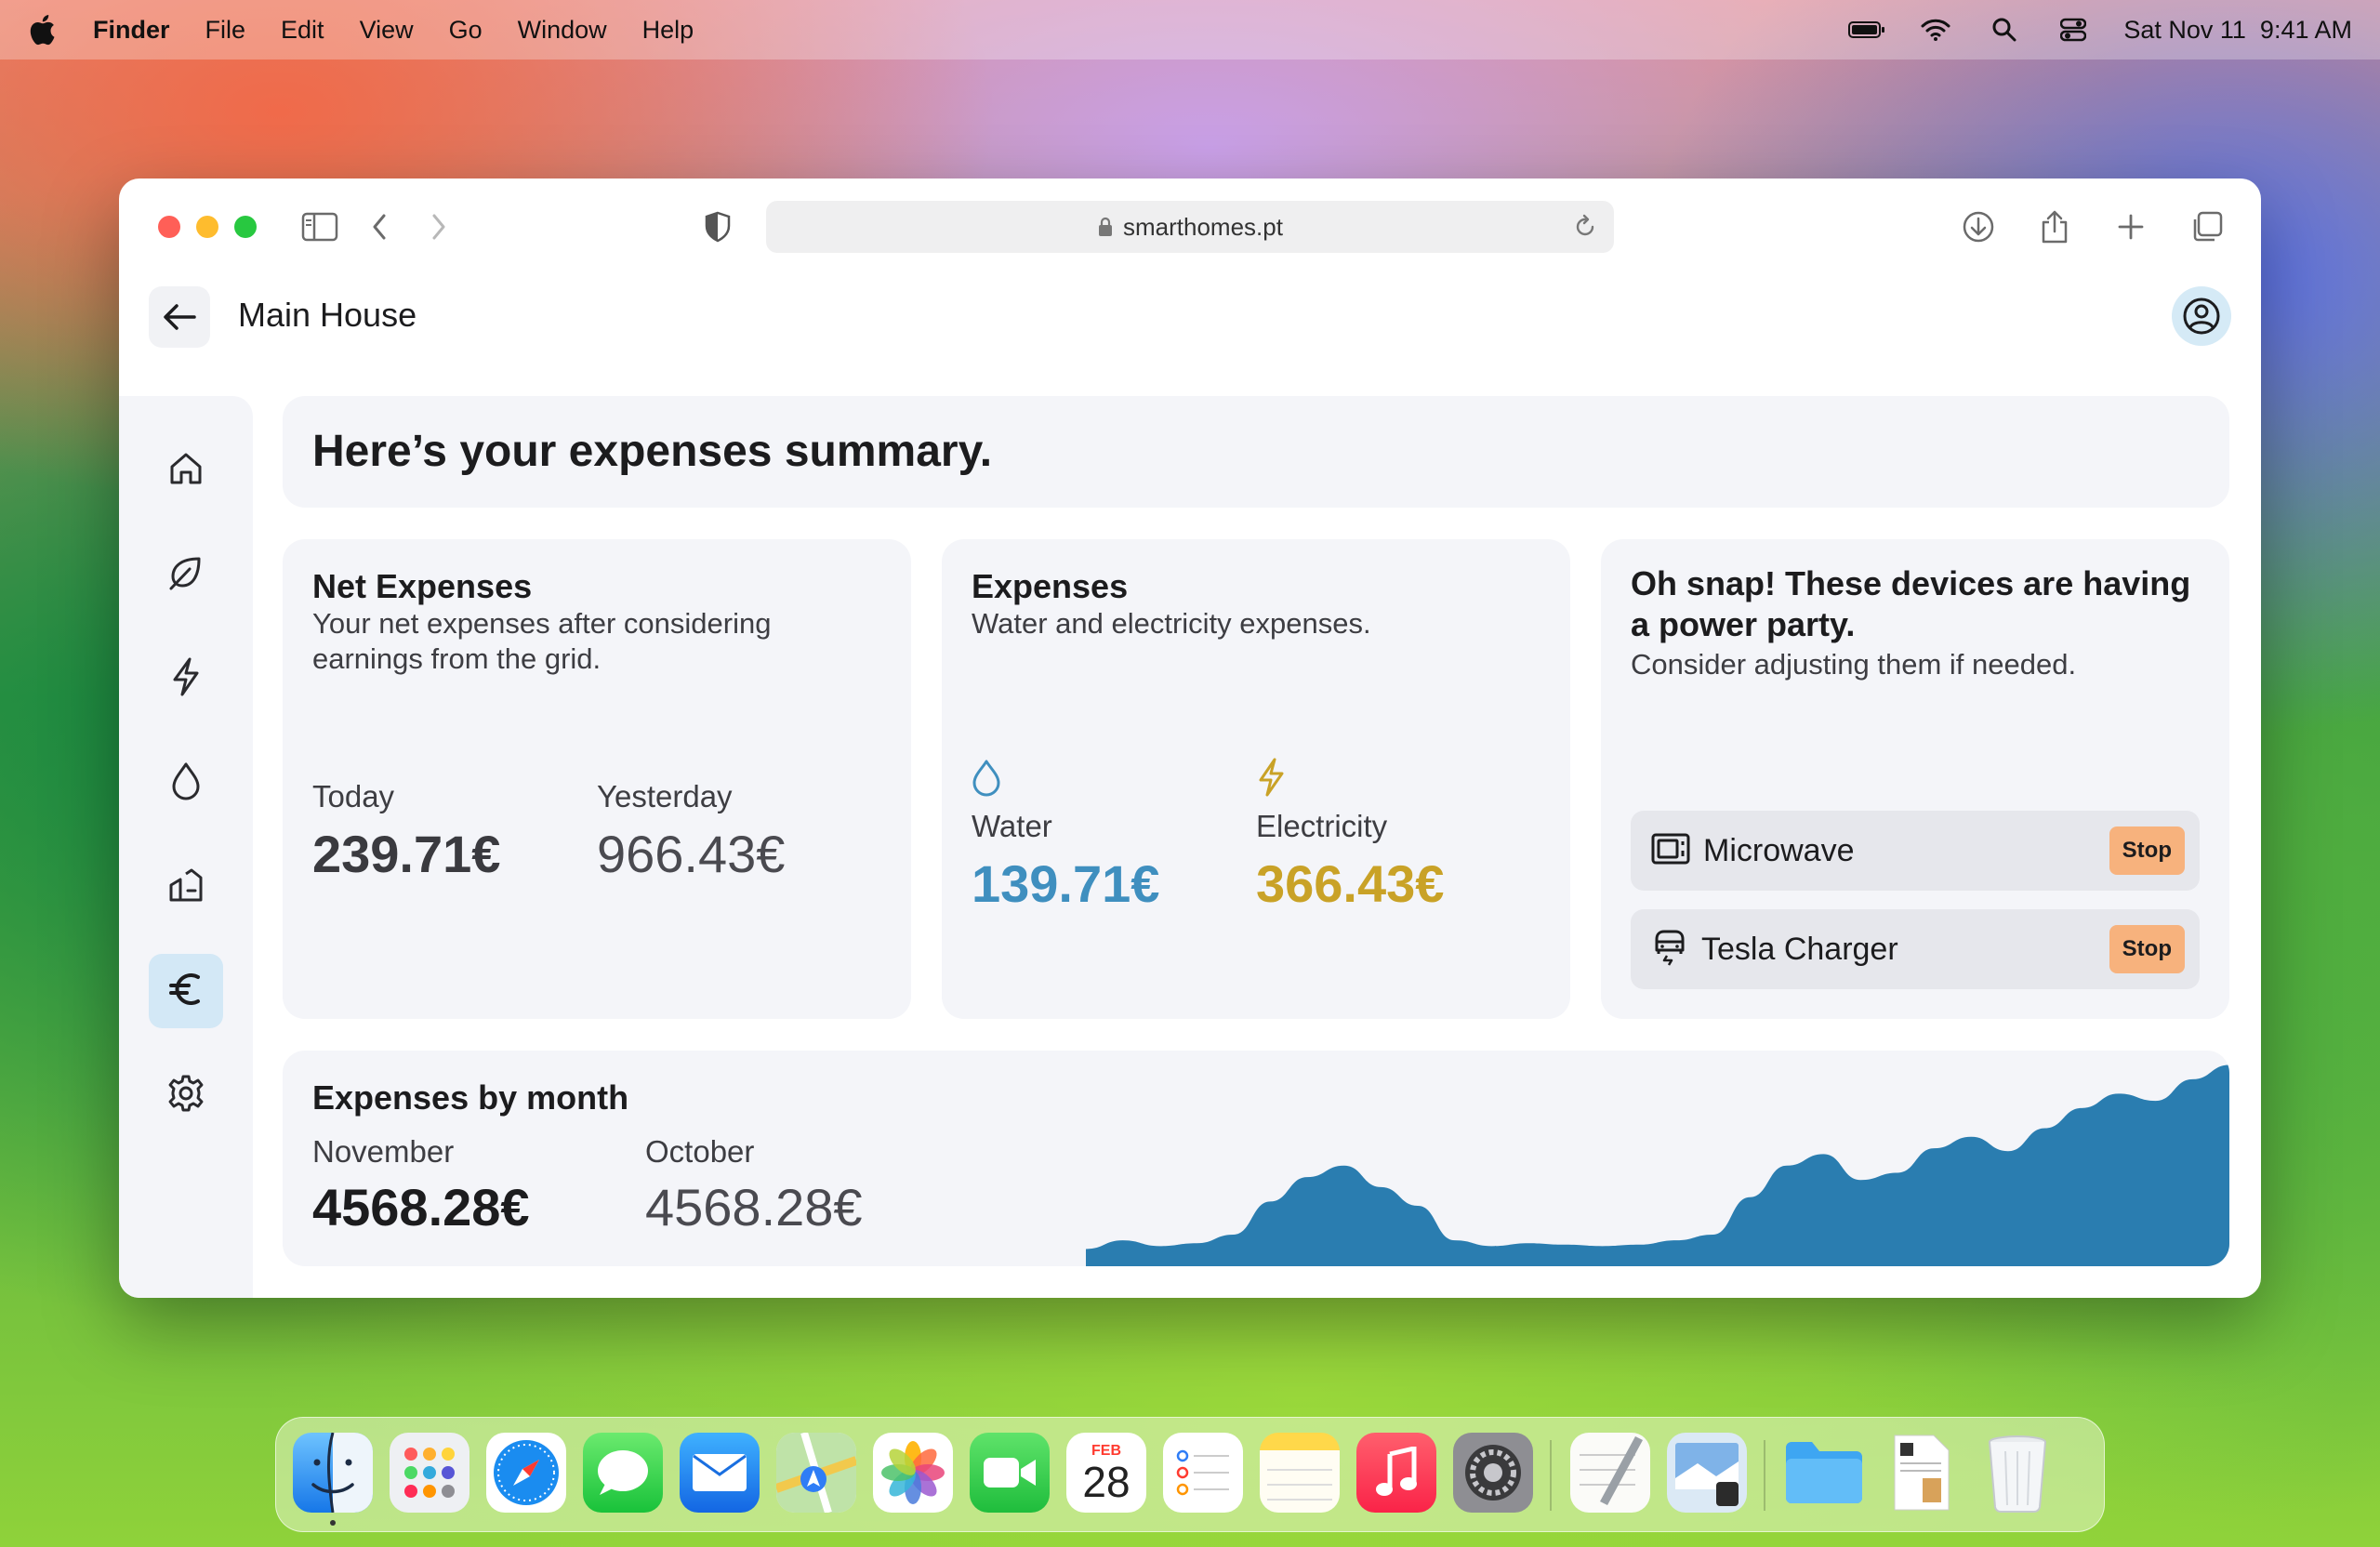  I want to click on sidebar-item-water, so click(186, 783).